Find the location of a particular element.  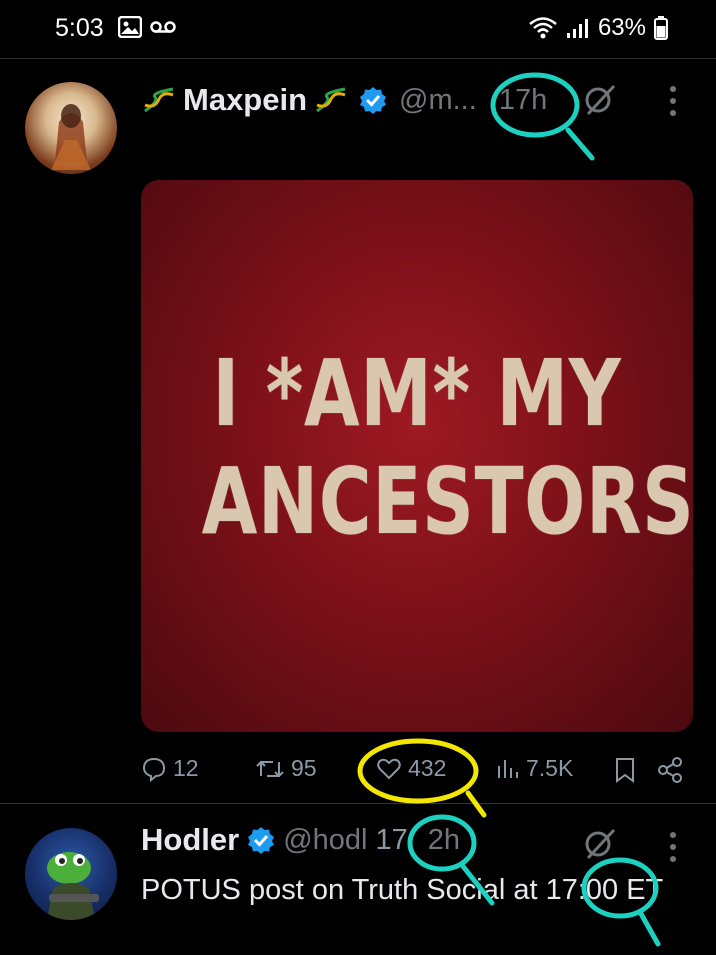

reply-count: 12 is located at coordinates (186, 768).